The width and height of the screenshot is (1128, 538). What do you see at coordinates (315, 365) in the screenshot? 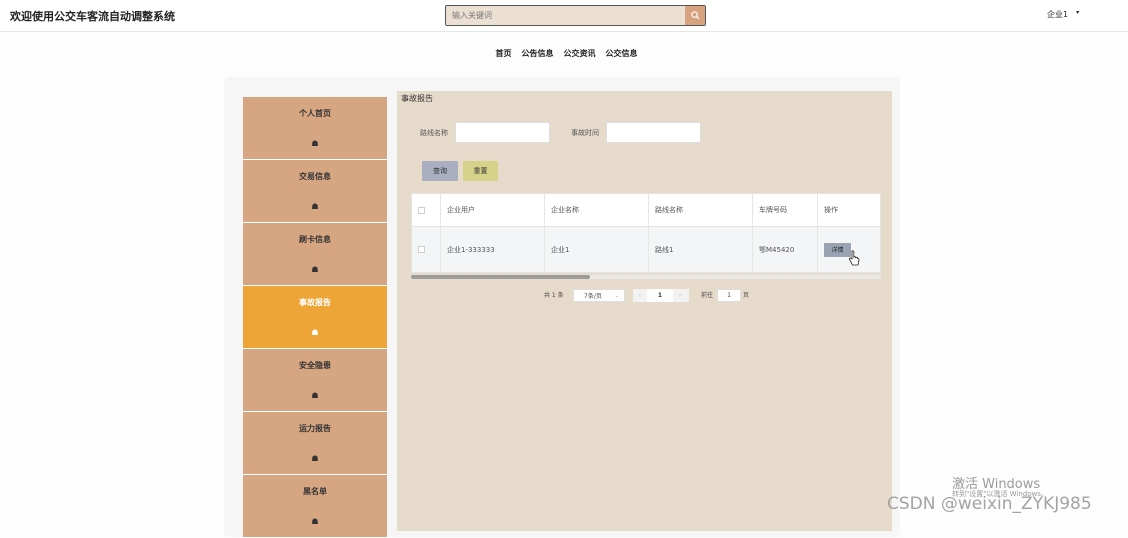
I see `sidebar-item-label: 安全隐患` at bounding box center [315, 365].